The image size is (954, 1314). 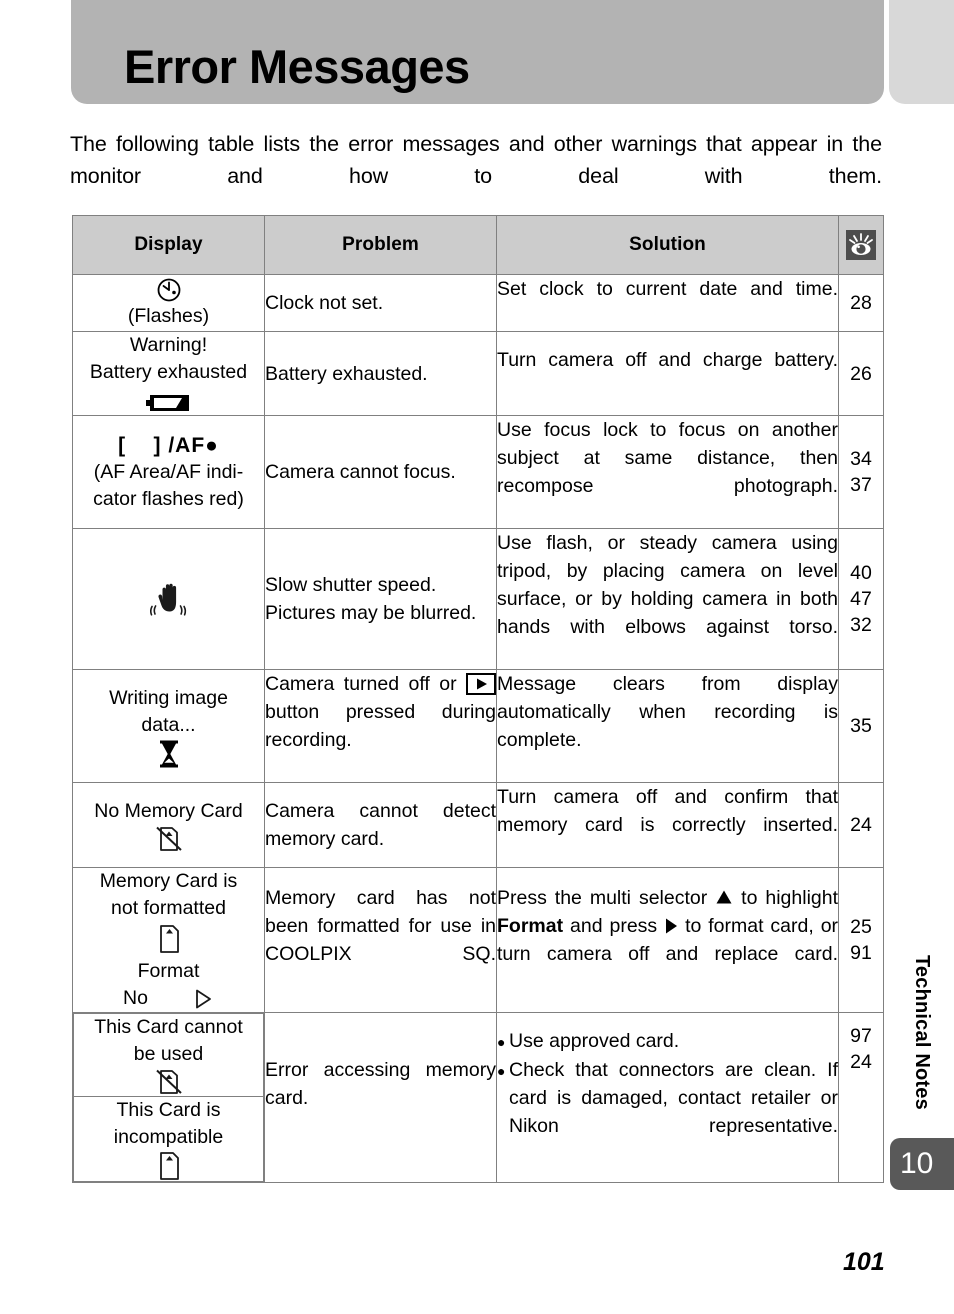 What do you see at coordinates (361, 684) in the screenshot?
I see `problem-text-pre: Camera turned off or` at bounding box center [361, 684].